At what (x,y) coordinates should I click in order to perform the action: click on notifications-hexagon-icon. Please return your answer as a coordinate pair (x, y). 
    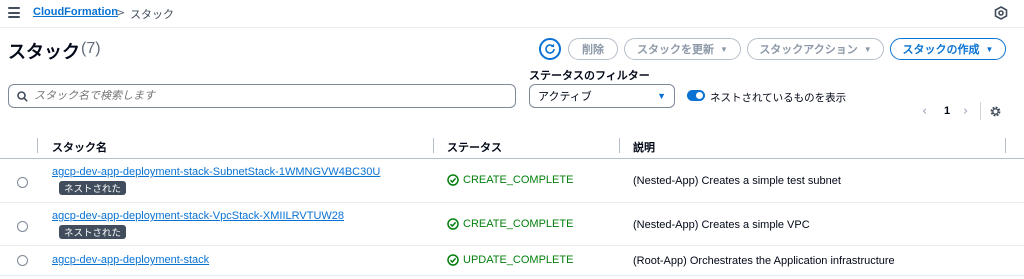
    Looking at the image, I should click on (1001, 13).